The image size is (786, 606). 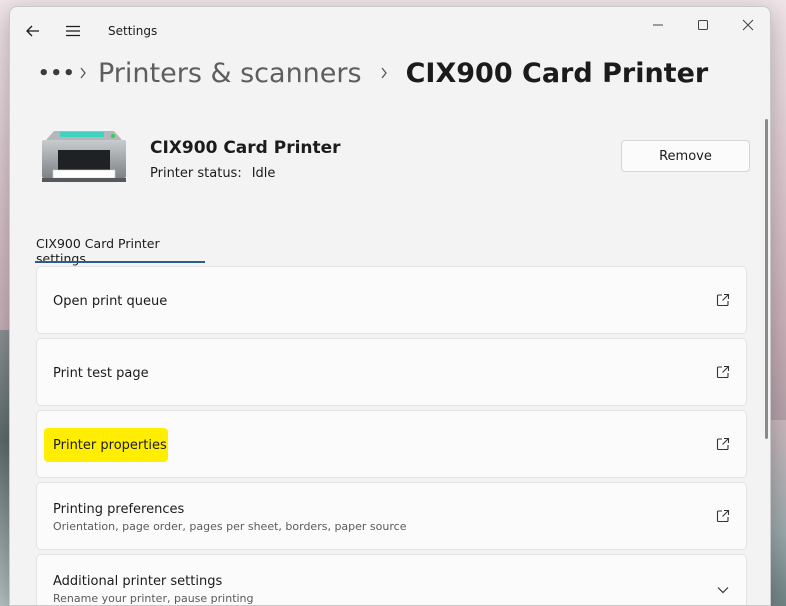 What do you see at coordinates (230, 73) in the screenshot?
I see `breadcrumb-printers-scanners: Printers & scanners` at bounding box center [230, 73].